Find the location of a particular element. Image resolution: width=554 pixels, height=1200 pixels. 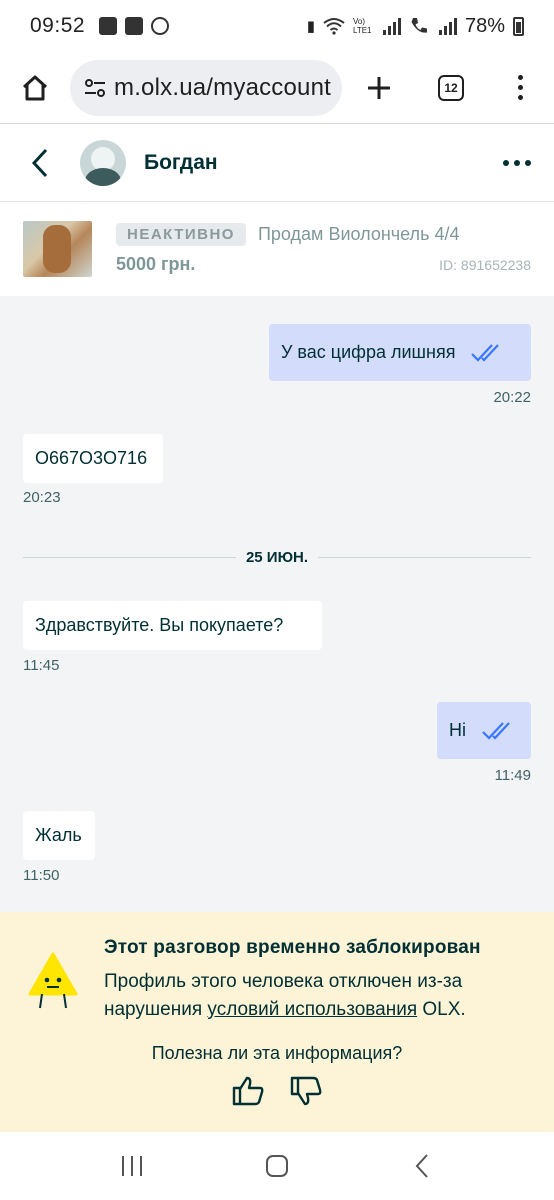

ad-title: Продам Виолончель 4/4 is located at coordinates (358, 234).